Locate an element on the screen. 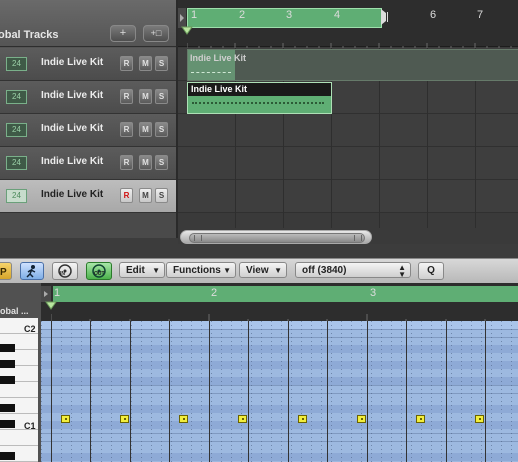  catch-button is located at coordinates (32, 271).